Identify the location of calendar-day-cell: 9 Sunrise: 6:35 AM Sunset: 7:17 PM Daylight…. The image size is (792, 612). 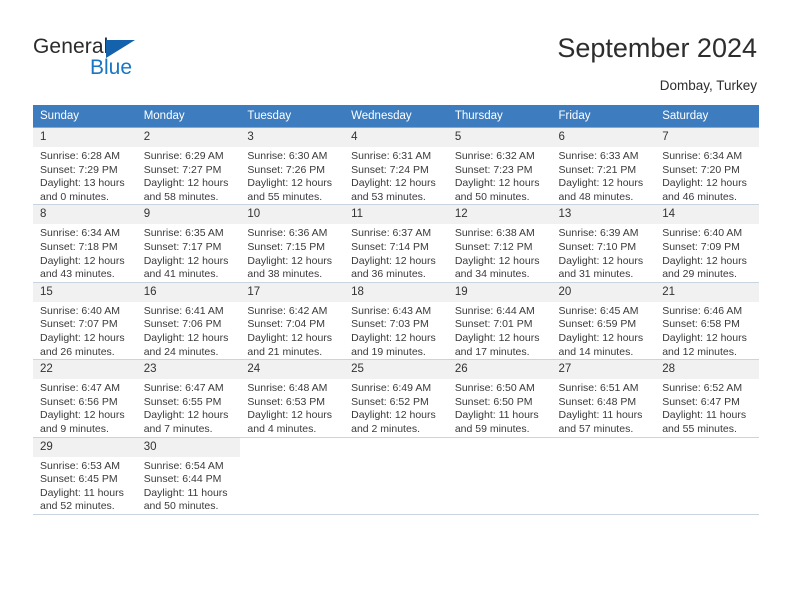
(188, 243).